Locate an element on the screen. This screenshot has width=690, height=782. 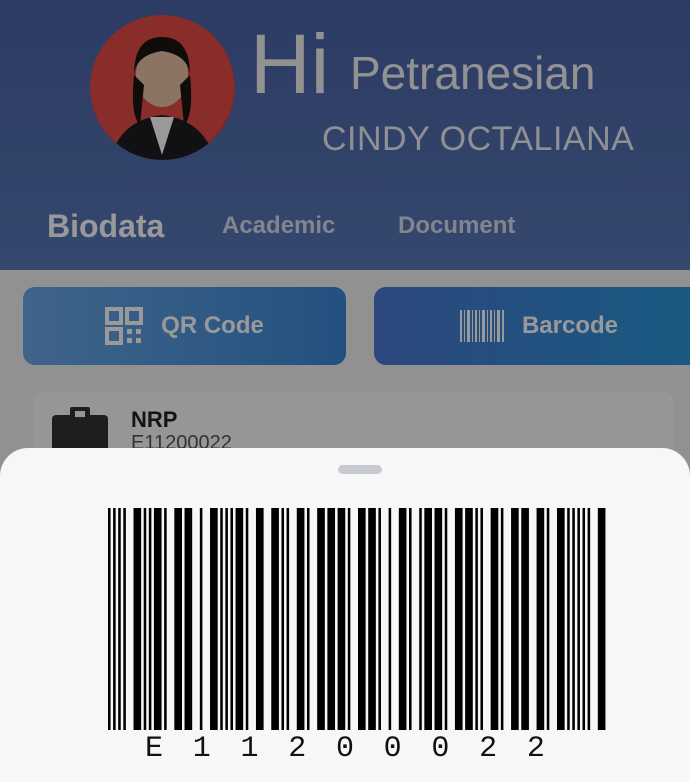
barcode-human-readable: E 1 1 2 0 0 0 2 2 is located at coordinates (345, 749).